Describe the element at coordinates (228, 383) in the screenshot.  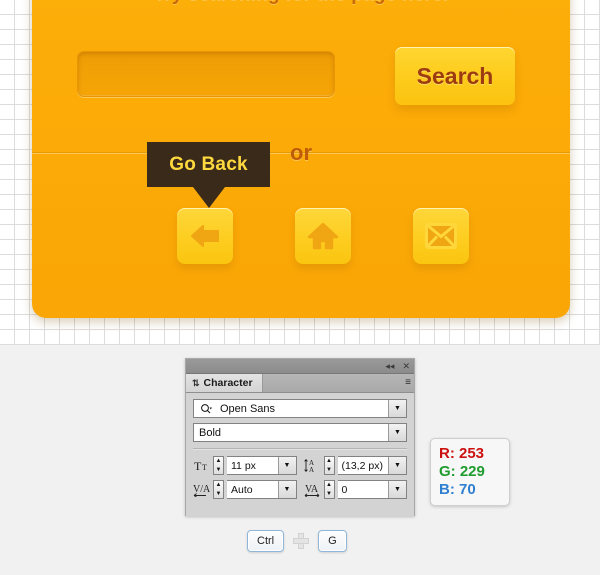
I see `tab-label: Character` at that location.